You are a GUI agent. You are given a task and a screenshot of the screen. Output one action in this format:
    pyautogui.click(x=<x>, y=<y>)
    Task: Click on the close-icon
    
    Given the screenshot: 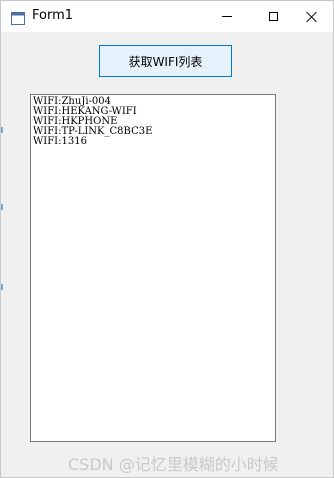 What is the action you would take?
    pyautogui.click(x=312, y=17)
    